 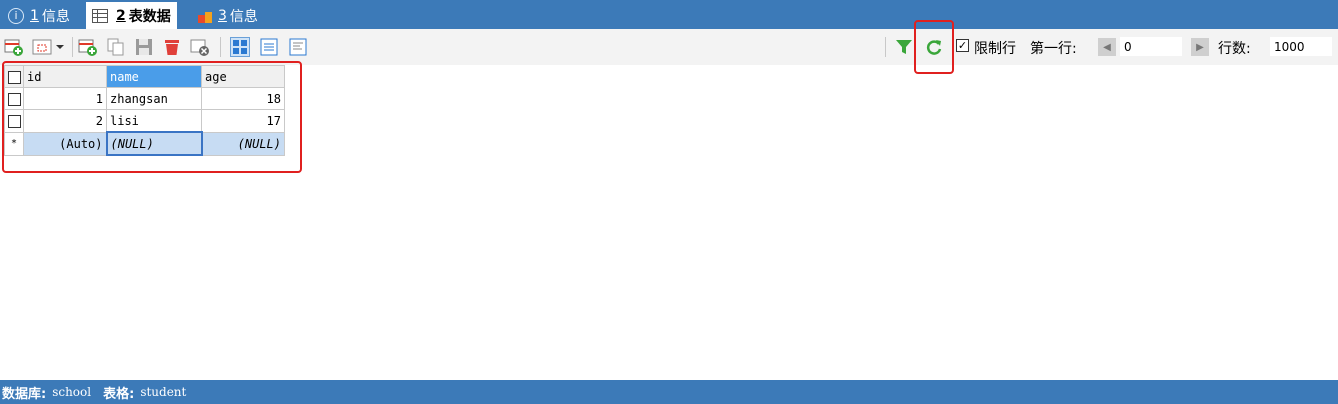 What do you see at coordinates (669, 14) in the screenshot?
I see `tab-bar: i 1 信息 2 表数据 3 信息` at bounding box center [669, 14].